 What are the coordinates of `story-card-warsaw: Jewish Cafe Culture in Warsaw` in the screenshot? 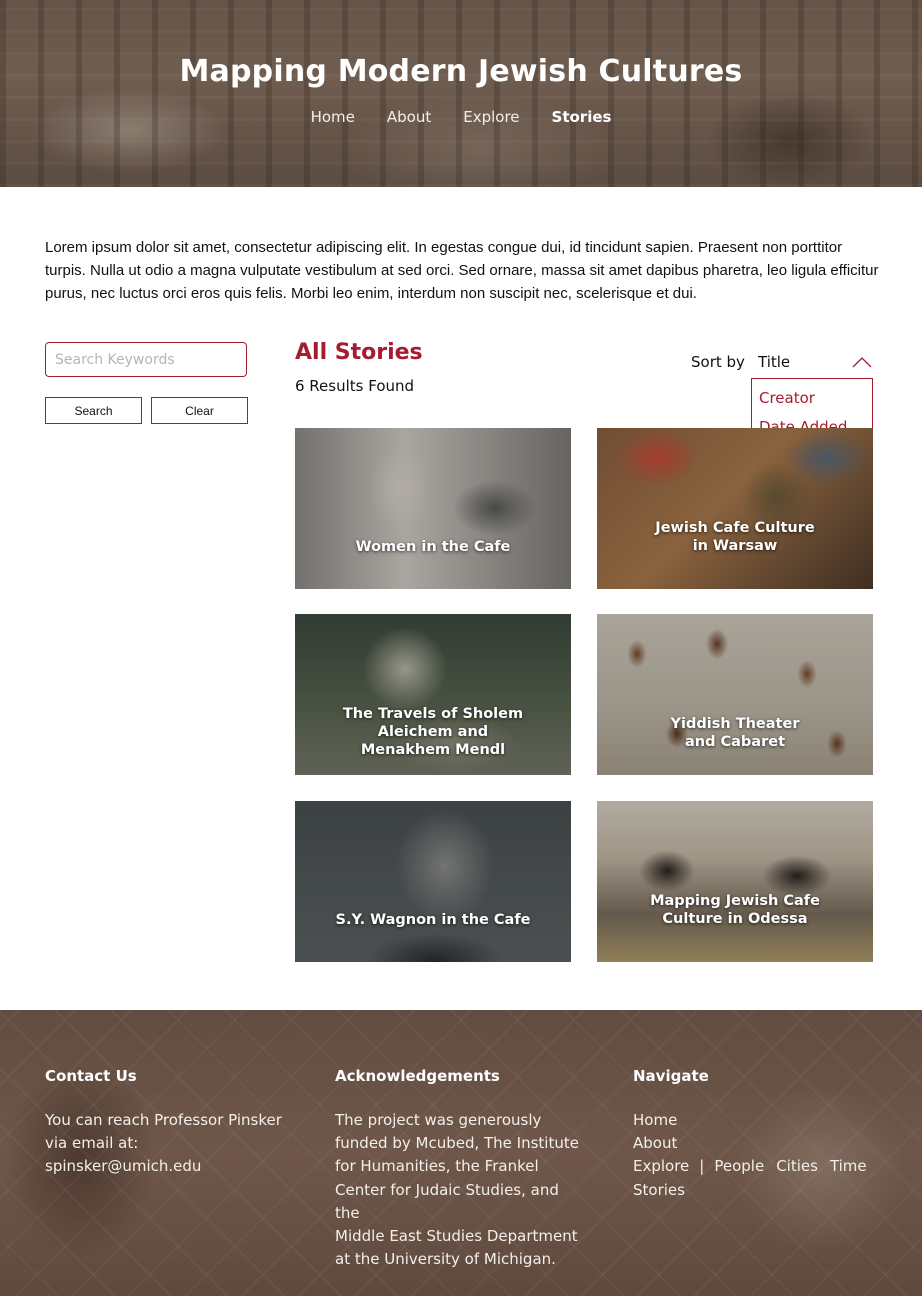 It's located at (735, 508).